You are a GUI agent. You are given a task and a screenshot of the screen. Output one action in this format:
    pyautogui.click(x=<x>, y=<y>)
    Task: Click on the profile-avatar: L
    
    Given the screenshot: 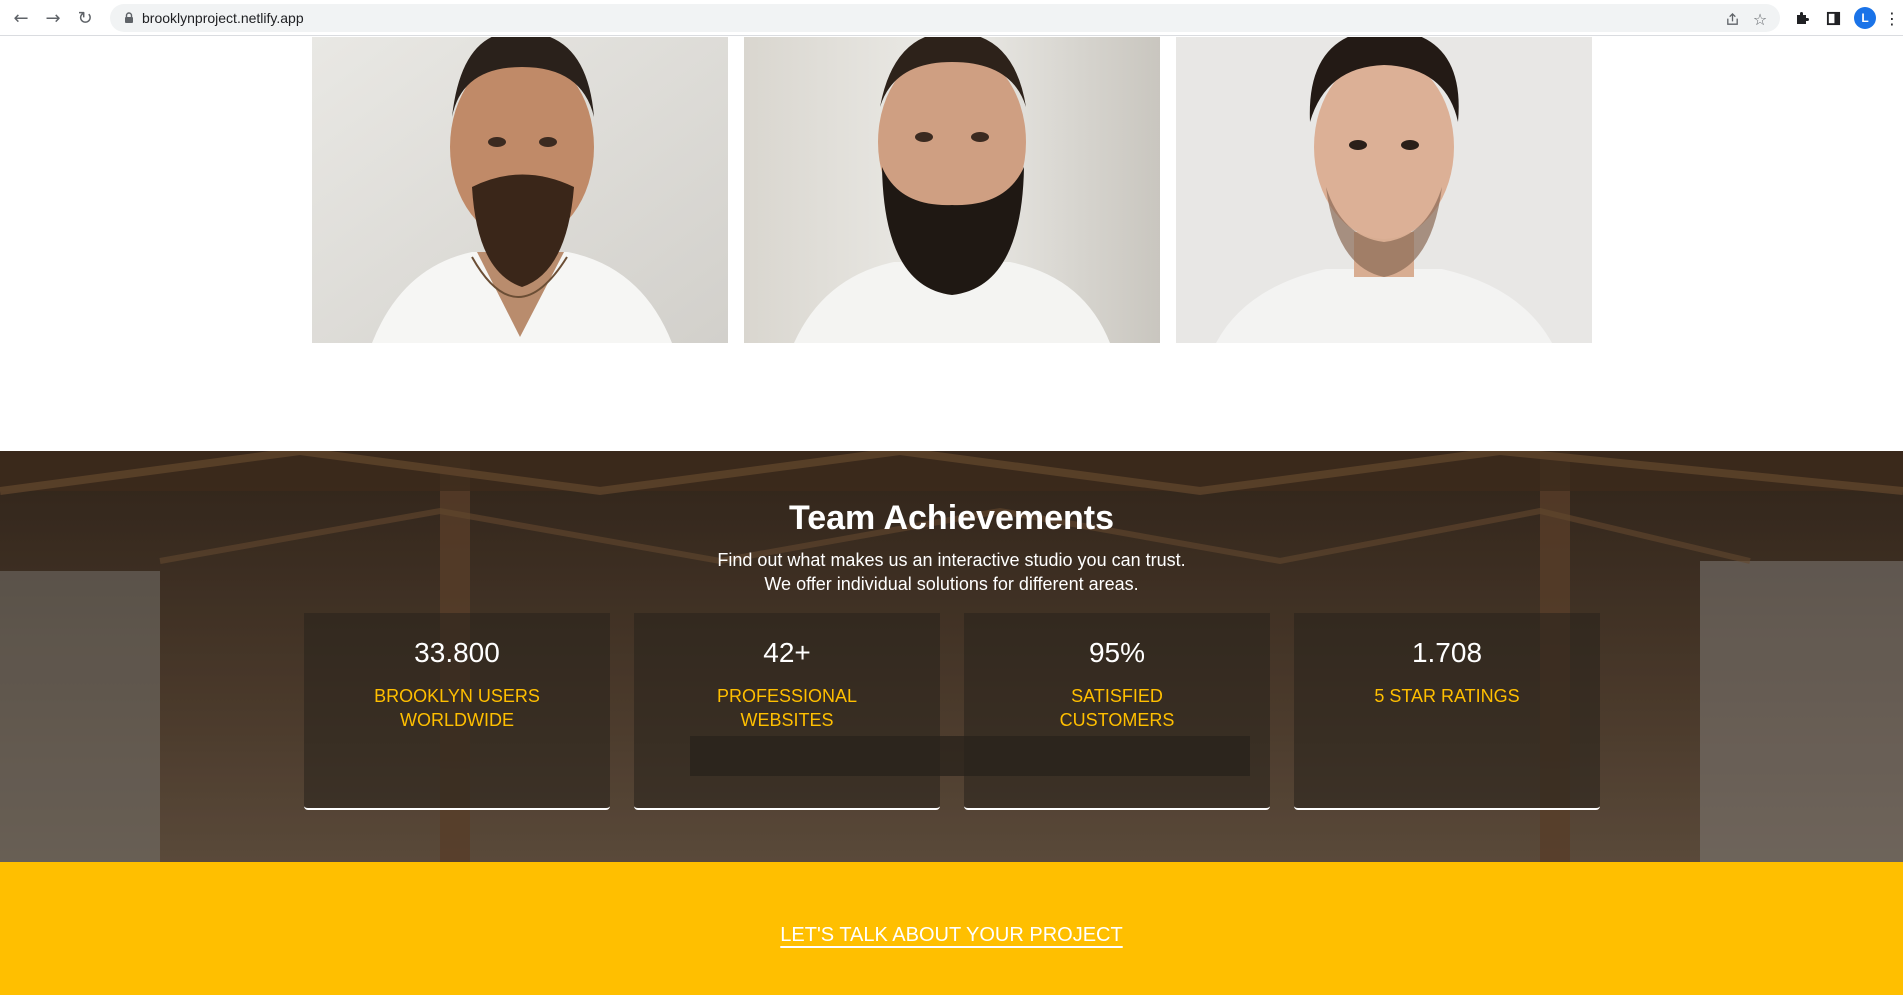 What is the action you would take?
    pyautogui.click(x=1865, y=18)
    